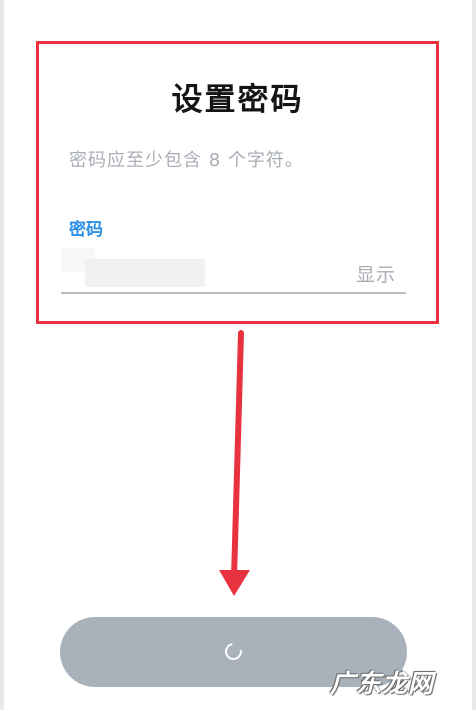  Describe the element at coordinates (382, 683) in the screenshot. I see `watermark-logo: 广东龙网` at that location.